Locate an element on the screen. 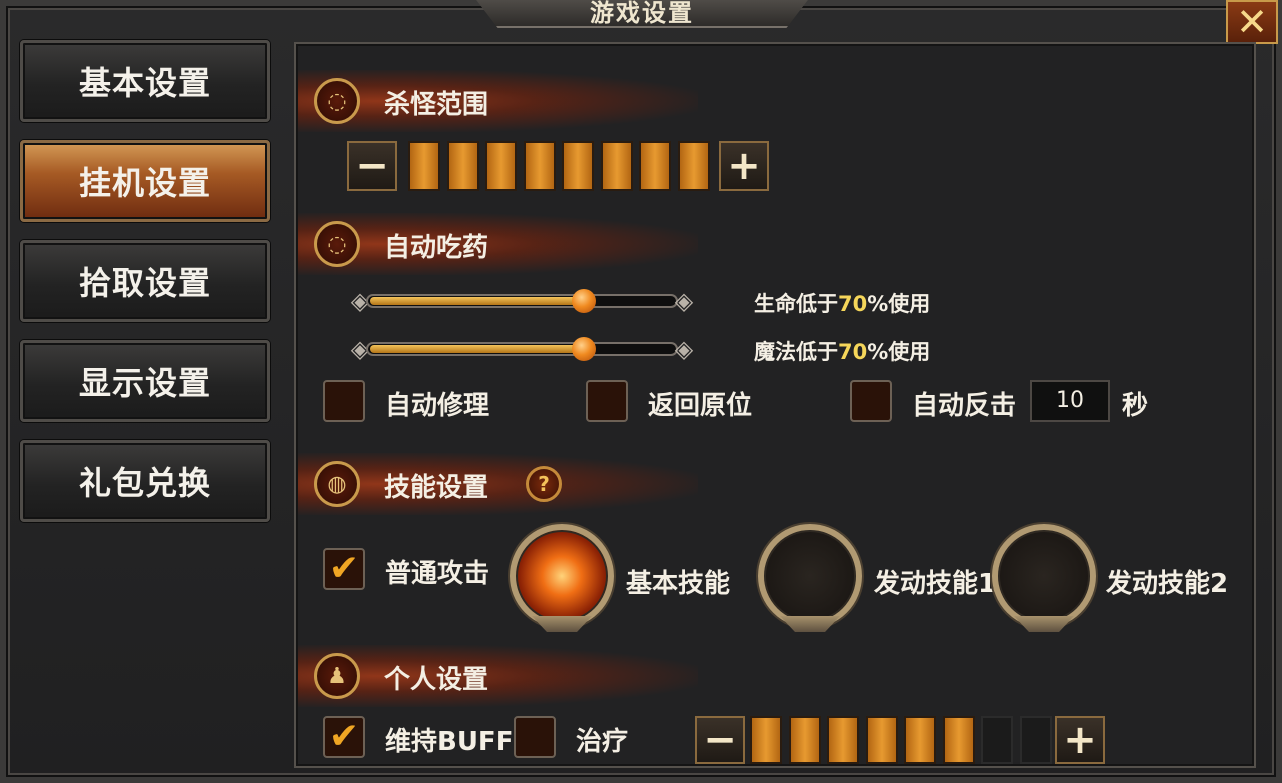 Image resolution: width=1282 pixels, height=783 pixels. counter-unit-label: 秒 is located at coordinates (1135, 406).